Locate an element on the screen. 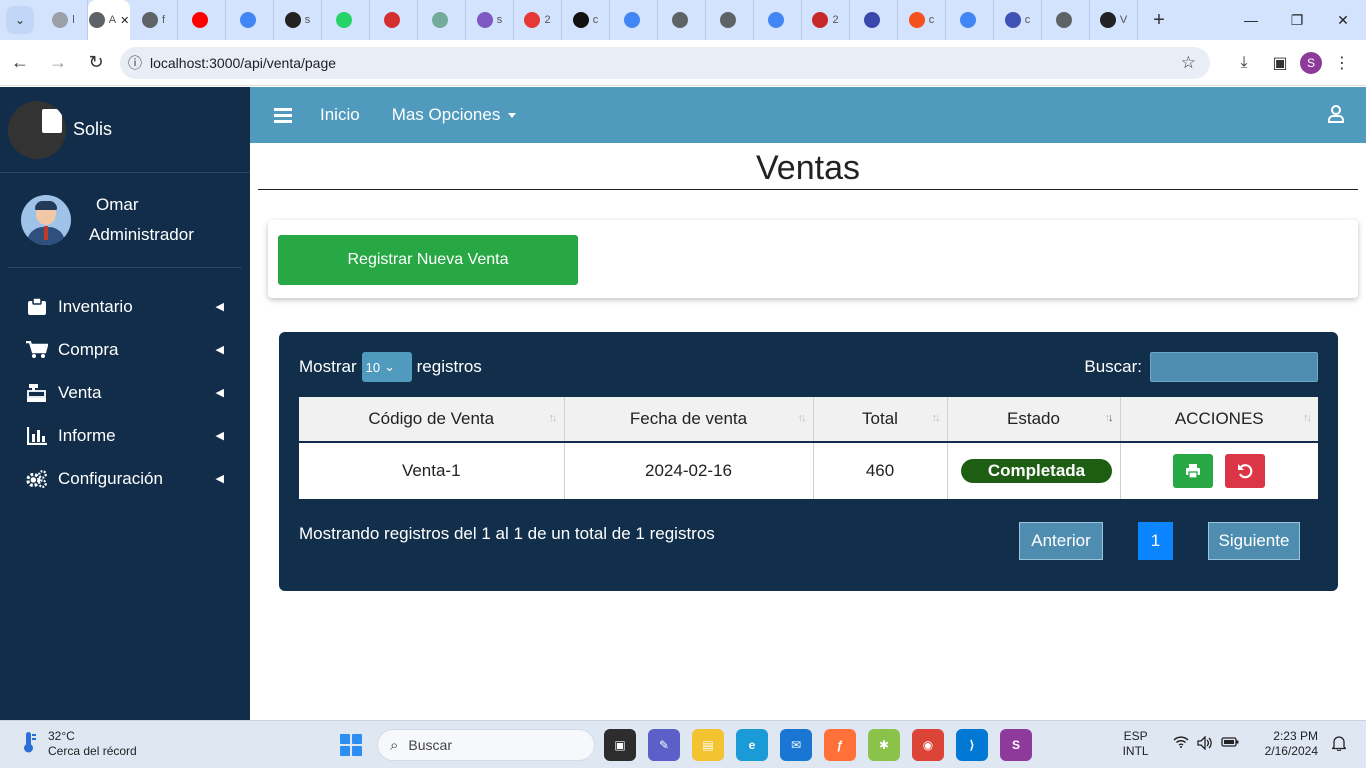 The image size is (1366, 768). chrome-icon: ◉ is located at coordinates (928, 745).